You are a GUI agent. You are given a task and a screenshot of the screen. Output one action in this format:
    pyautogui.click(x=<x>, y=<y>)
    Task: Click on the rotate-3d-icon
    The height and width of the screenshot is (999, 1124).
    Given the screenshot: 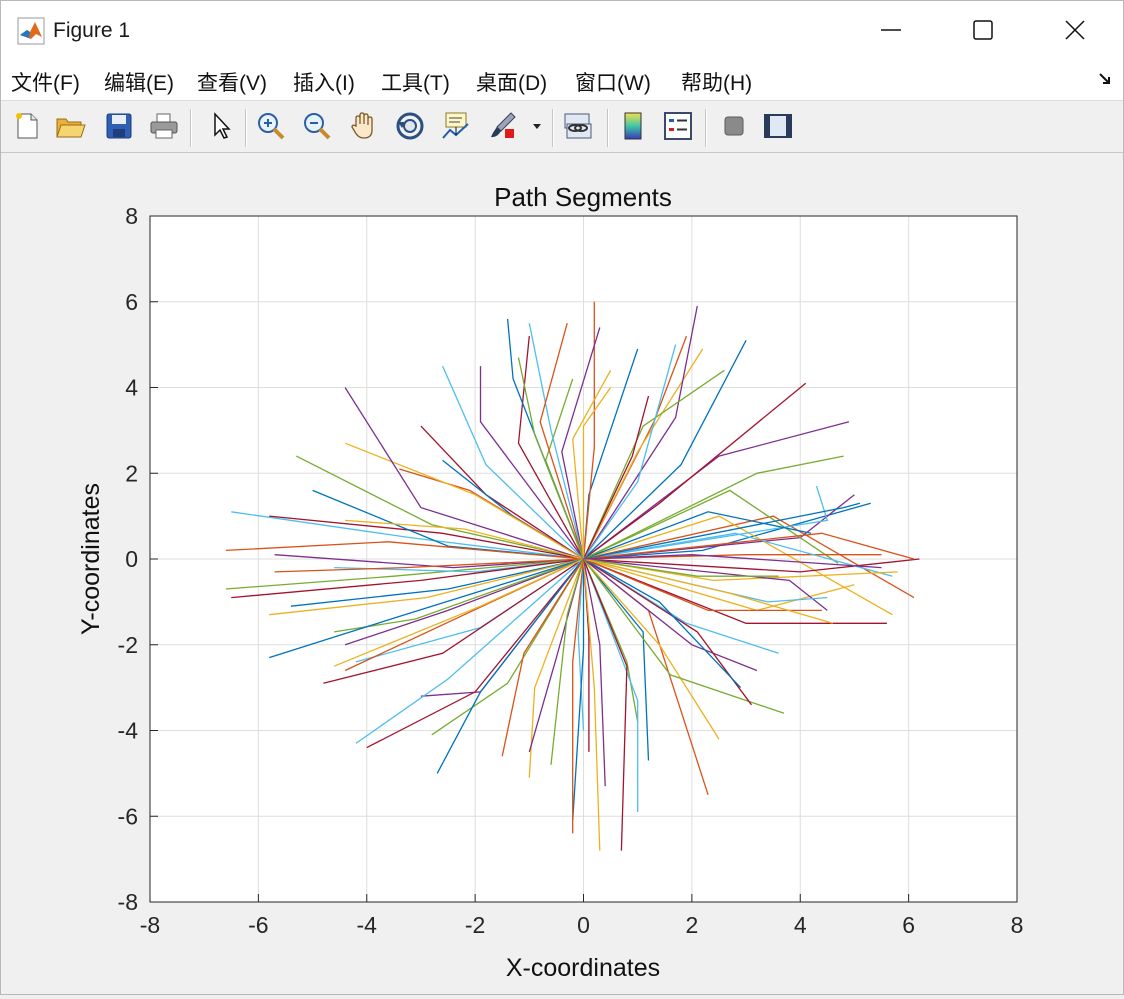 What is the action you would take?
    pyautogui.click(x=410, y=126)
    